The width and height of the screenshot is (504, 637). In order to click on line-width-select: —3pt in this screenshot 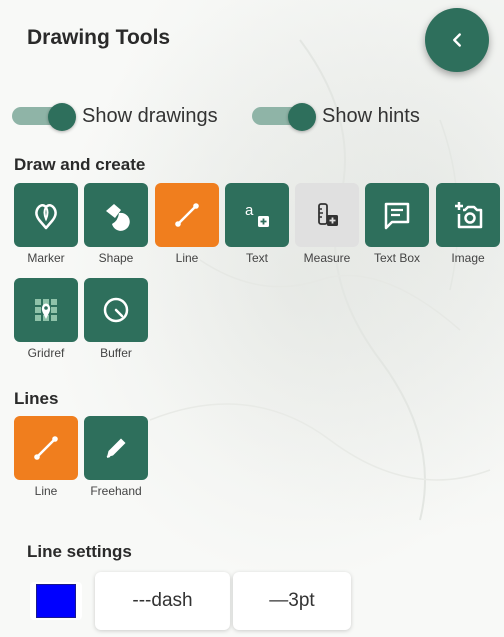, I will do `click(292, 601)`.